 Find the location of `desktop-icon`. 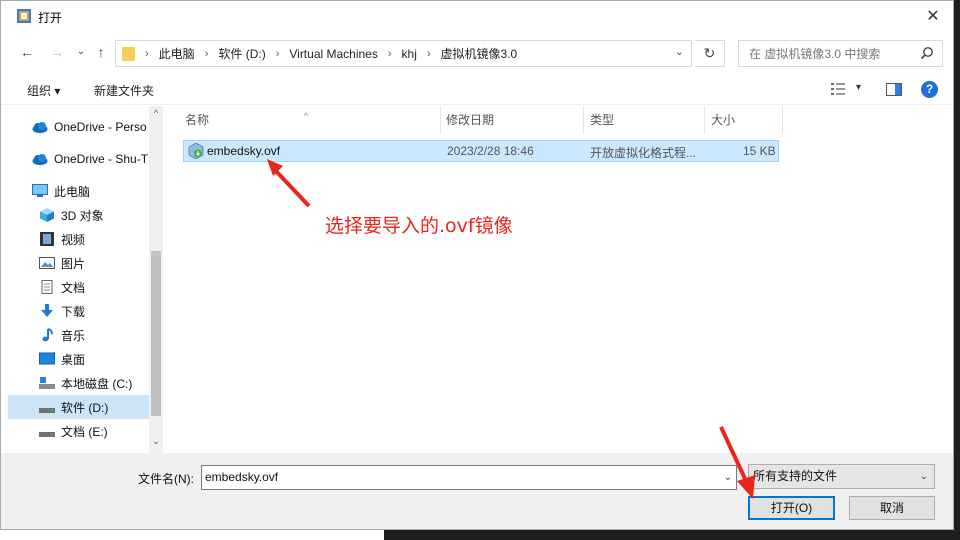

desktop-icon is located at coordinates (47, 358).